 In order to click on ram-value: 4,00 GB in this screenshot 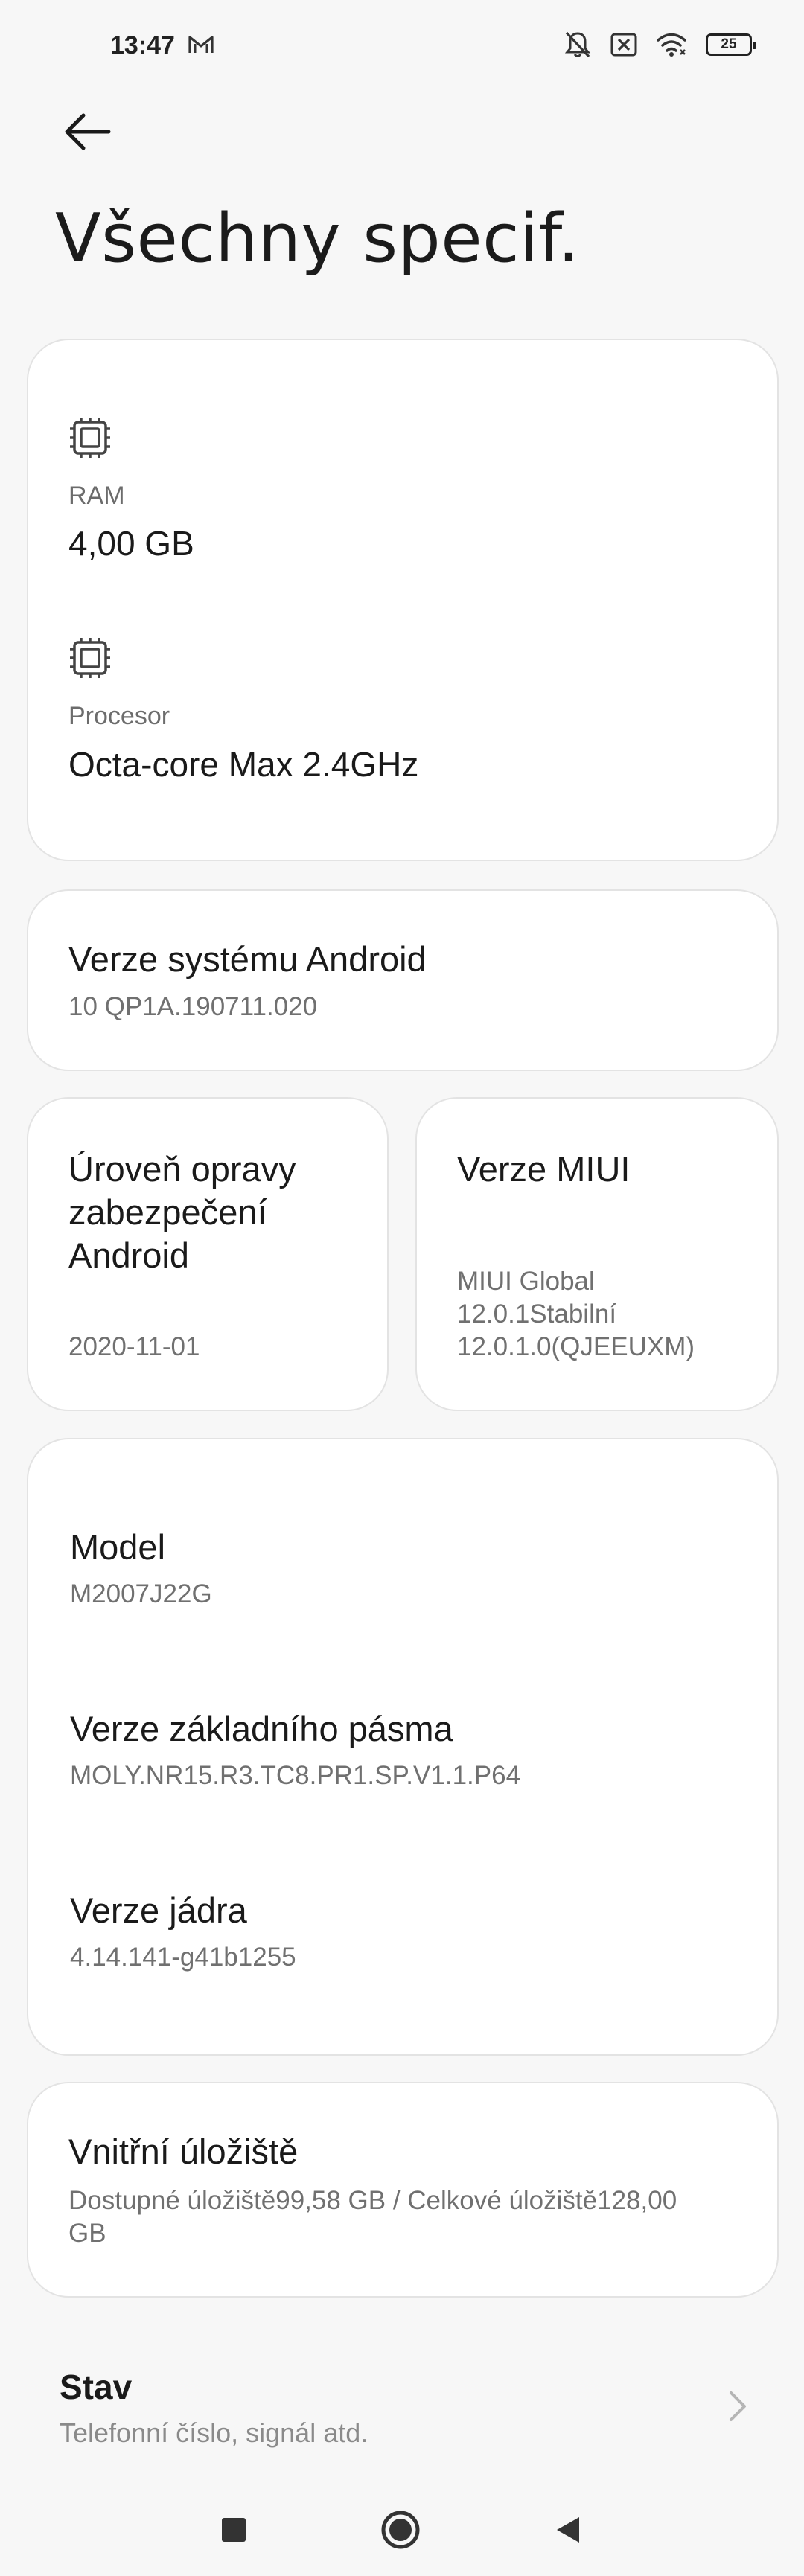, I will do `click(131, 543)`.